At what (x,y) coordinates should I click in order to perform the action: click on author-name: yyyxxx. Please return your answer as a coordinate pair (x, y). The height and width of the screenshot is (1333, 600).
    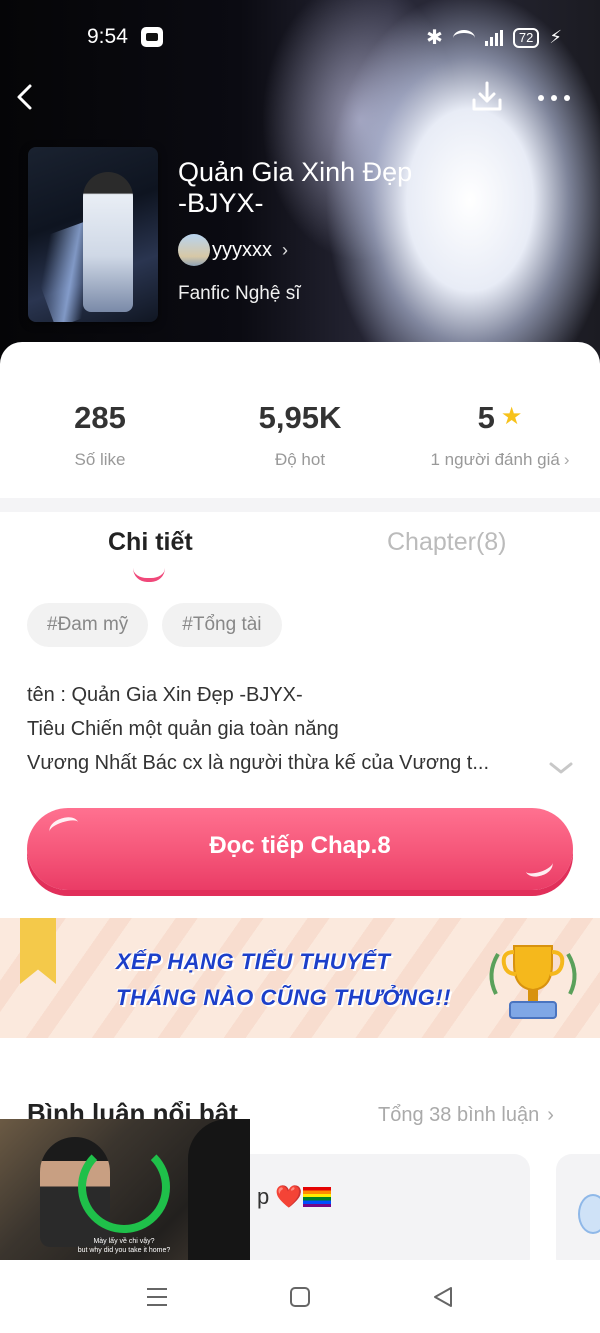
    Looking at the image, I should click on (242, 249).